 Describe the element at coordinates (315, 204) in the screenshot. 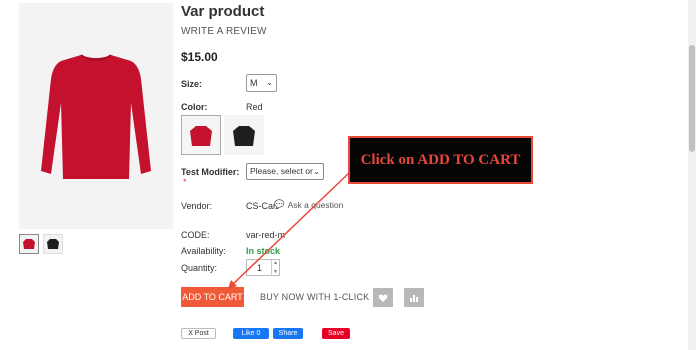

I see `ask-question-label: Ask a question` at that location.